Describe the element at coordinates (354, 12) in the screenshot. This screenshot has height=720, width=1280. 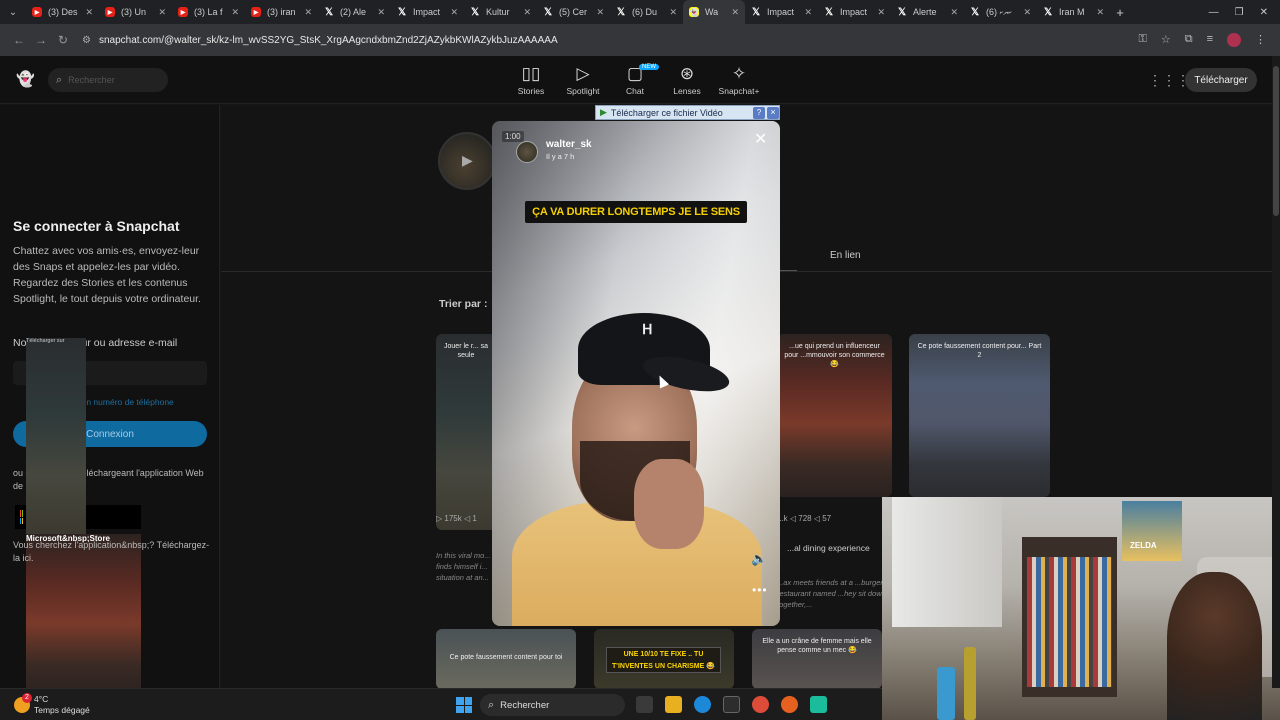
I see `browser-tab: 𝕏 (2) Ale ✕` at that location.